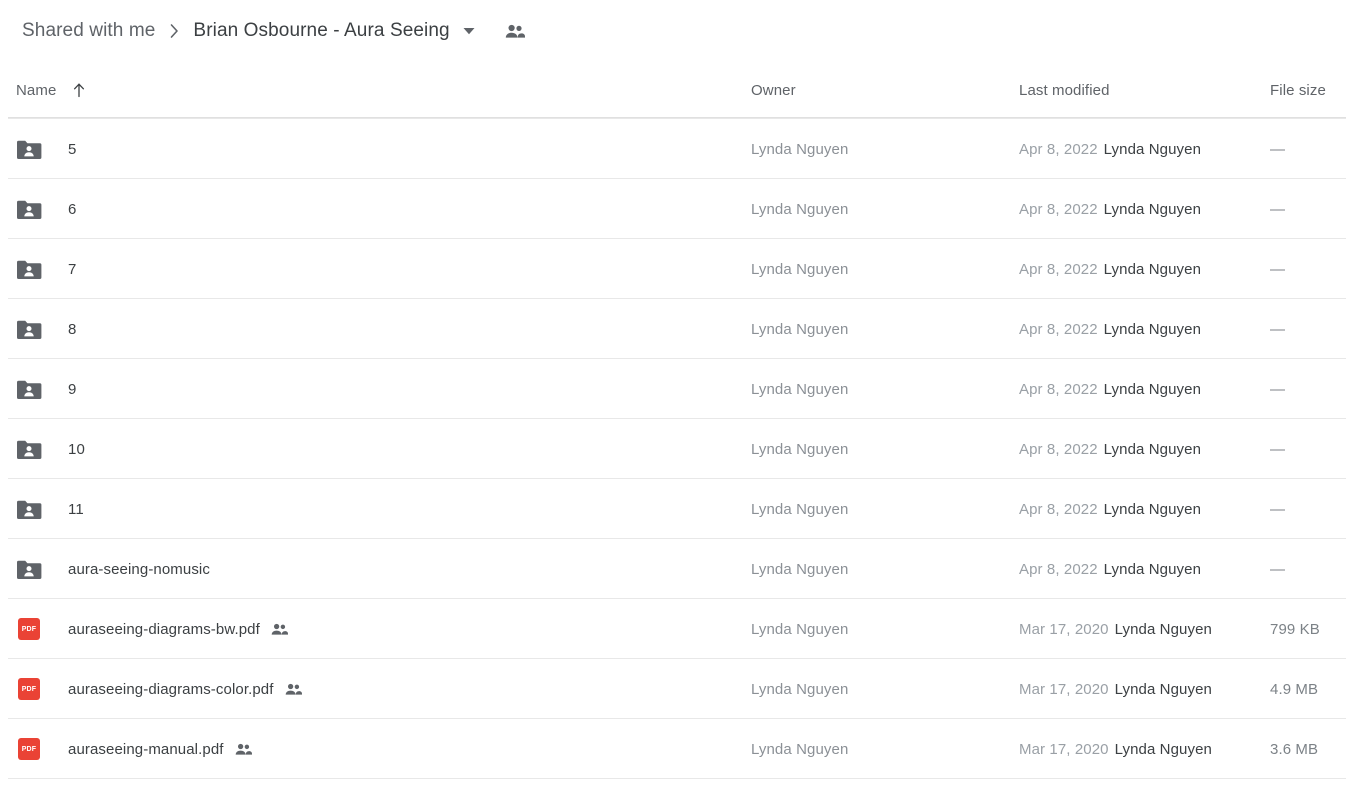  I want to click on pdf-file-icon: PDF, so click(29, 629).